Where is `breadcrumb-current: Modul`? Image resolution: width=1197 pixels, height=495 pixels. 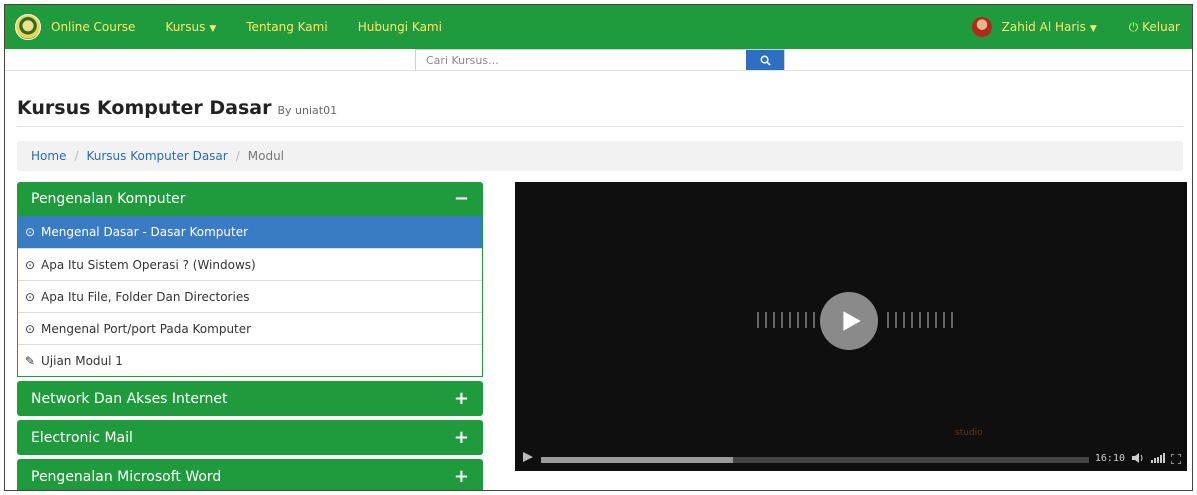 breadcrumb-current: Modul is located at coordinates (266, 156).